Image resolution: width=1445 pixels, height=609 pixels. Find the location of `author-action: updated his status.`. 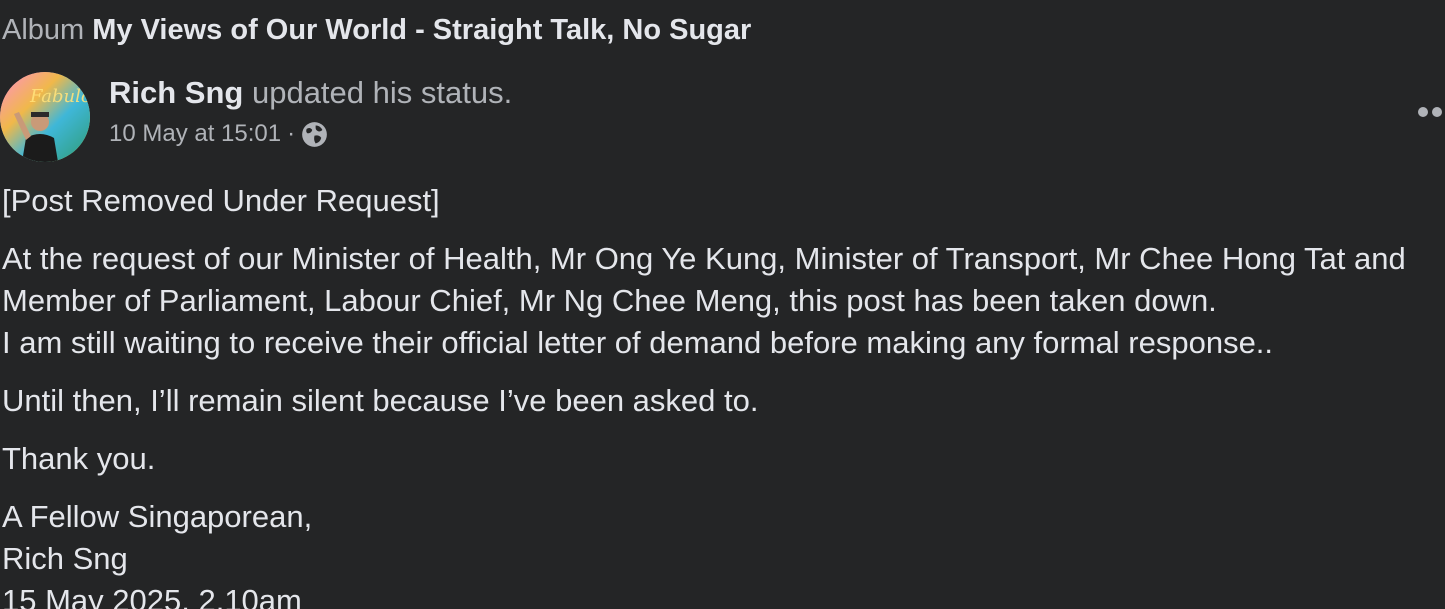

author-action: updated his status. is located at coordinates (382, 92).